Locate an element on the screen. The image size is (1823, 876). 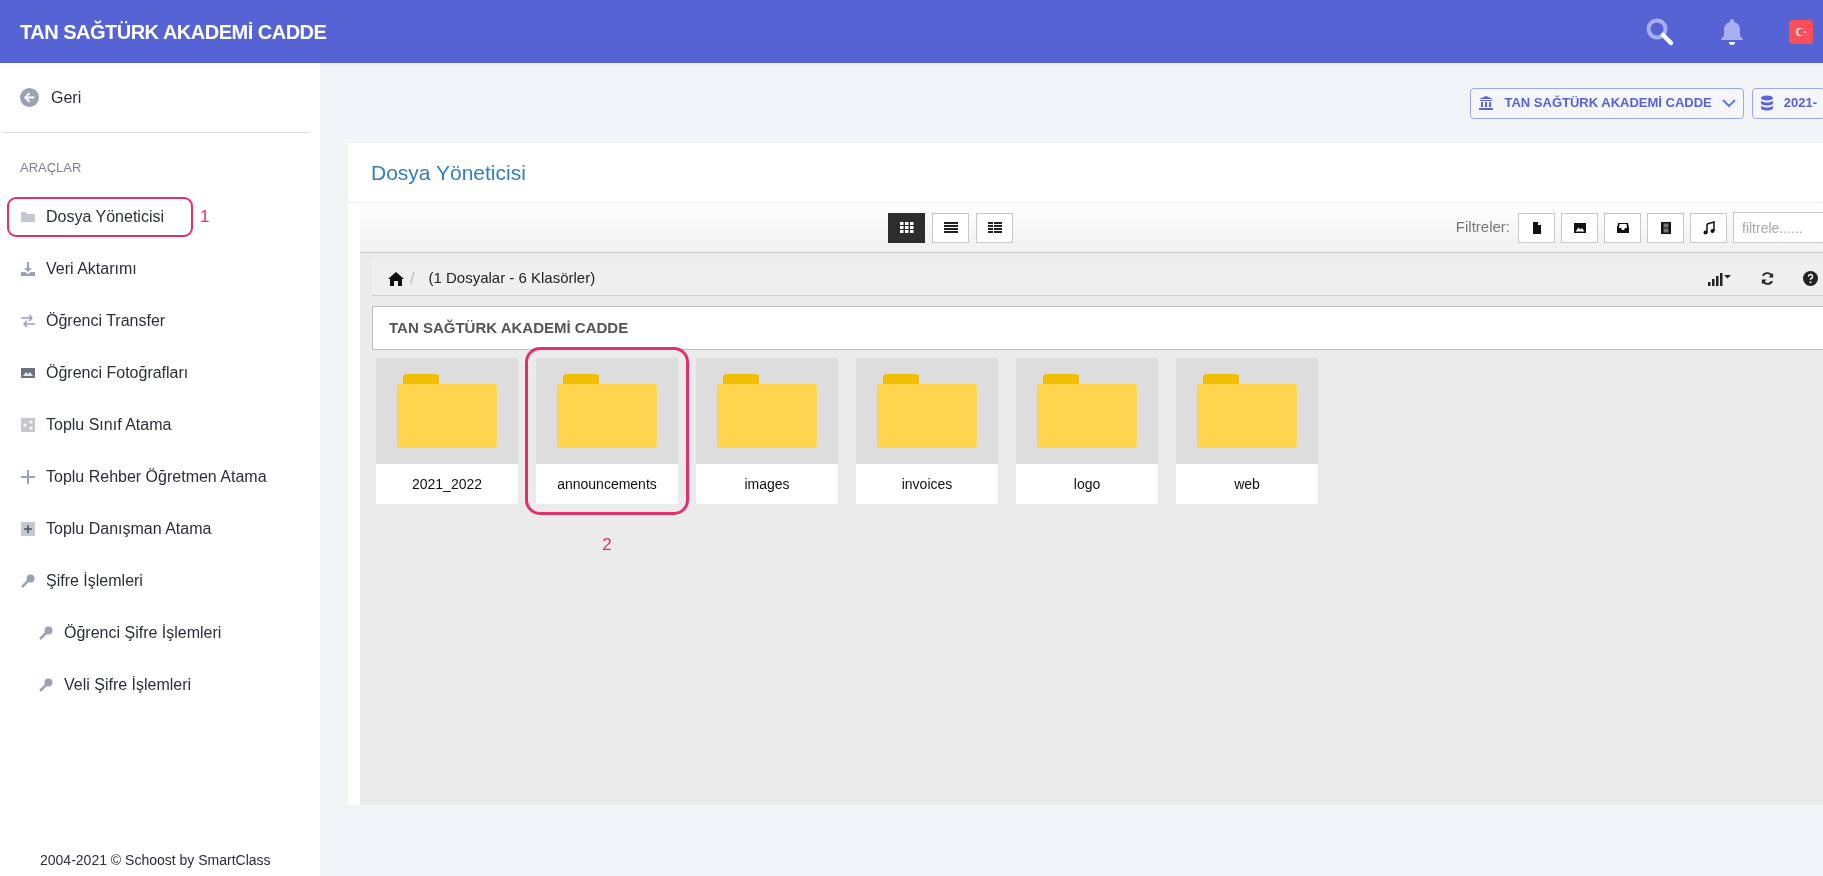
sidebar-item: Toplu Sınıf Atama is located at coordinates (108, 425).